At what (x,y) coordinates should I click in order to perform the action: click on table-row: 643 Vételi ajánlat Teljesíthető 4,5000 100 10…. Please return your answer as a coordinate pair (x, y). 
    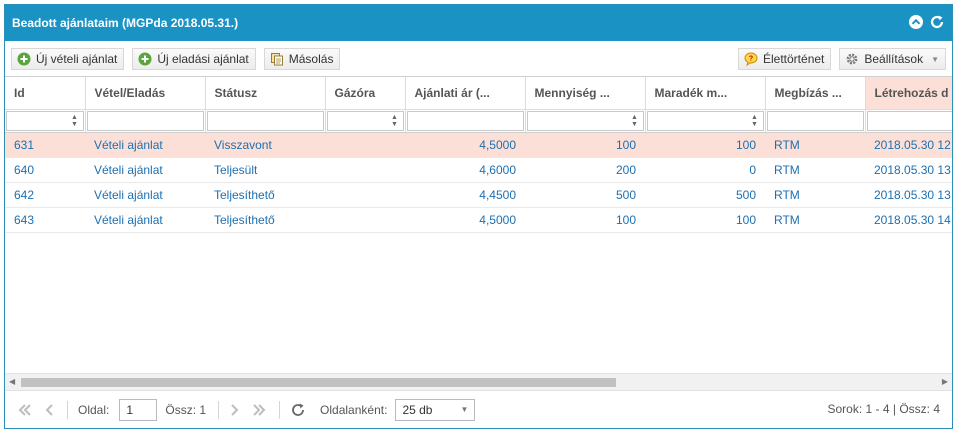
    Looking at the image, I should click on (478, 220).